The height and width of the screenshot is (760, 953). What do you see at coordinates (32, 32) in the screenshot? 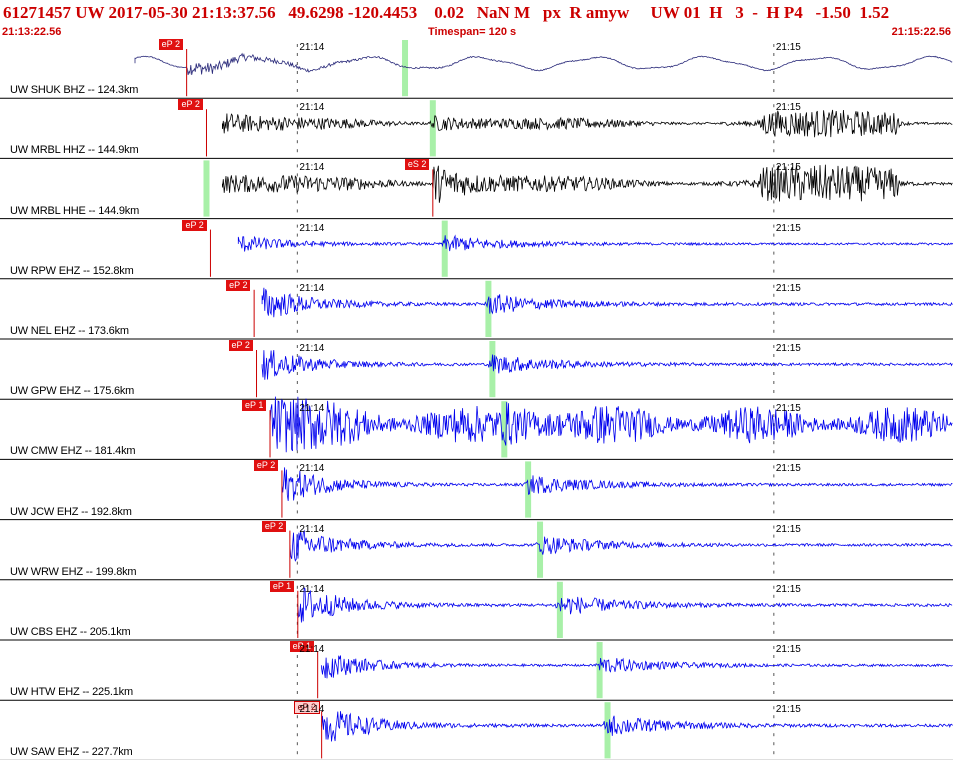
I see `window-start-time: 21:13:22.56` at bounding box center [32, 32].